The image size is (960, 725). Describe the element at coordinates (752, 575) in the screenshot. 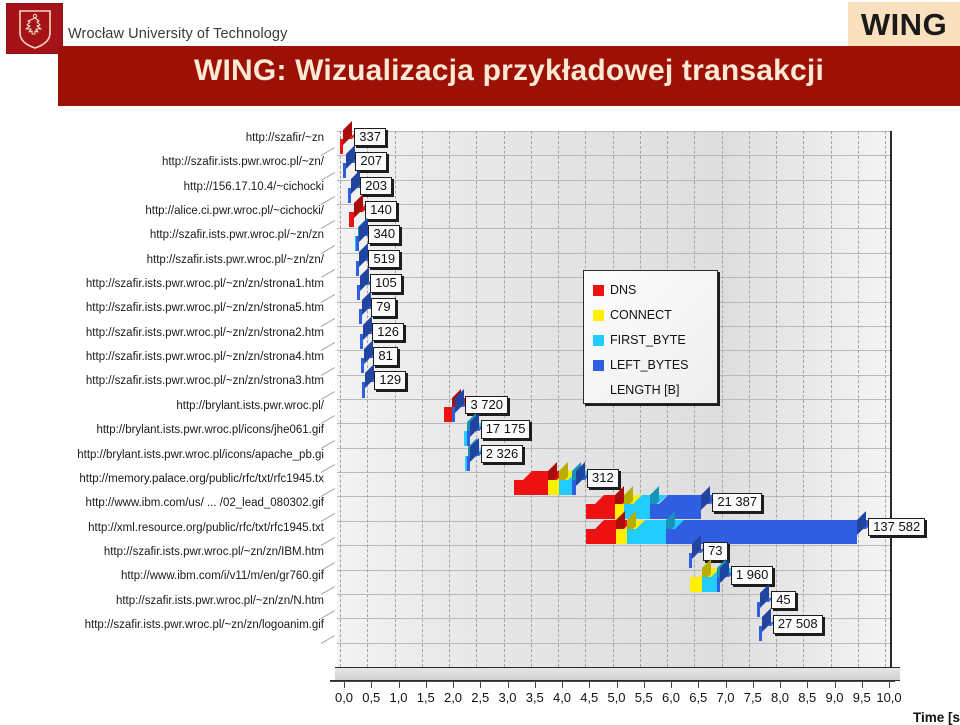

I see `bar-value-label: 1 960` at that location.